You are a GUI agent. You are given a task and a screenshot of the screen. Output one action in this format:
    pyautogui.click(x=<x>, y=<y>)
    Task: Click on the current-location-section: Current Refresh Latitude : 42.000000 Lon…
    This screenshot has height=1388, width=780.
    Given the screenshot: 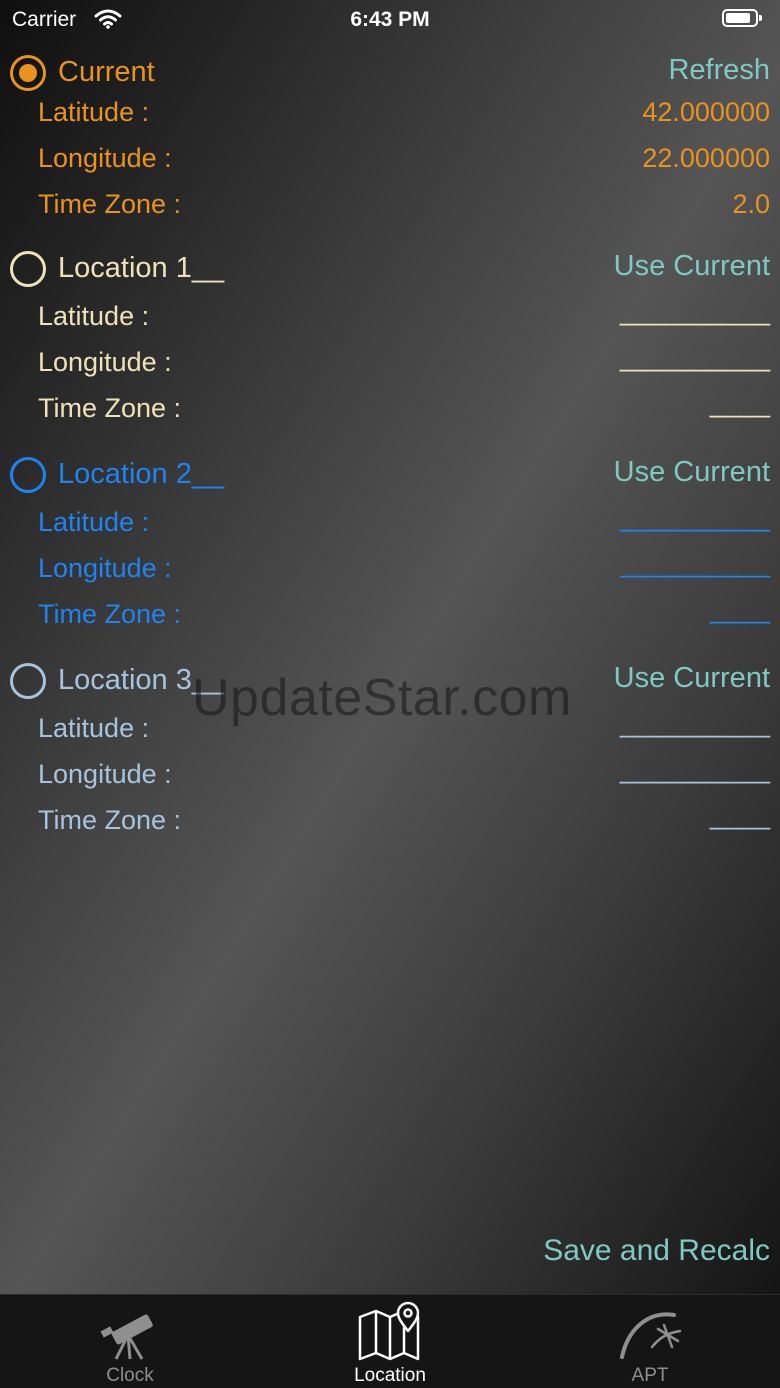 What is the action you would take?
    pyautogui.click(x=390, y=149)
    